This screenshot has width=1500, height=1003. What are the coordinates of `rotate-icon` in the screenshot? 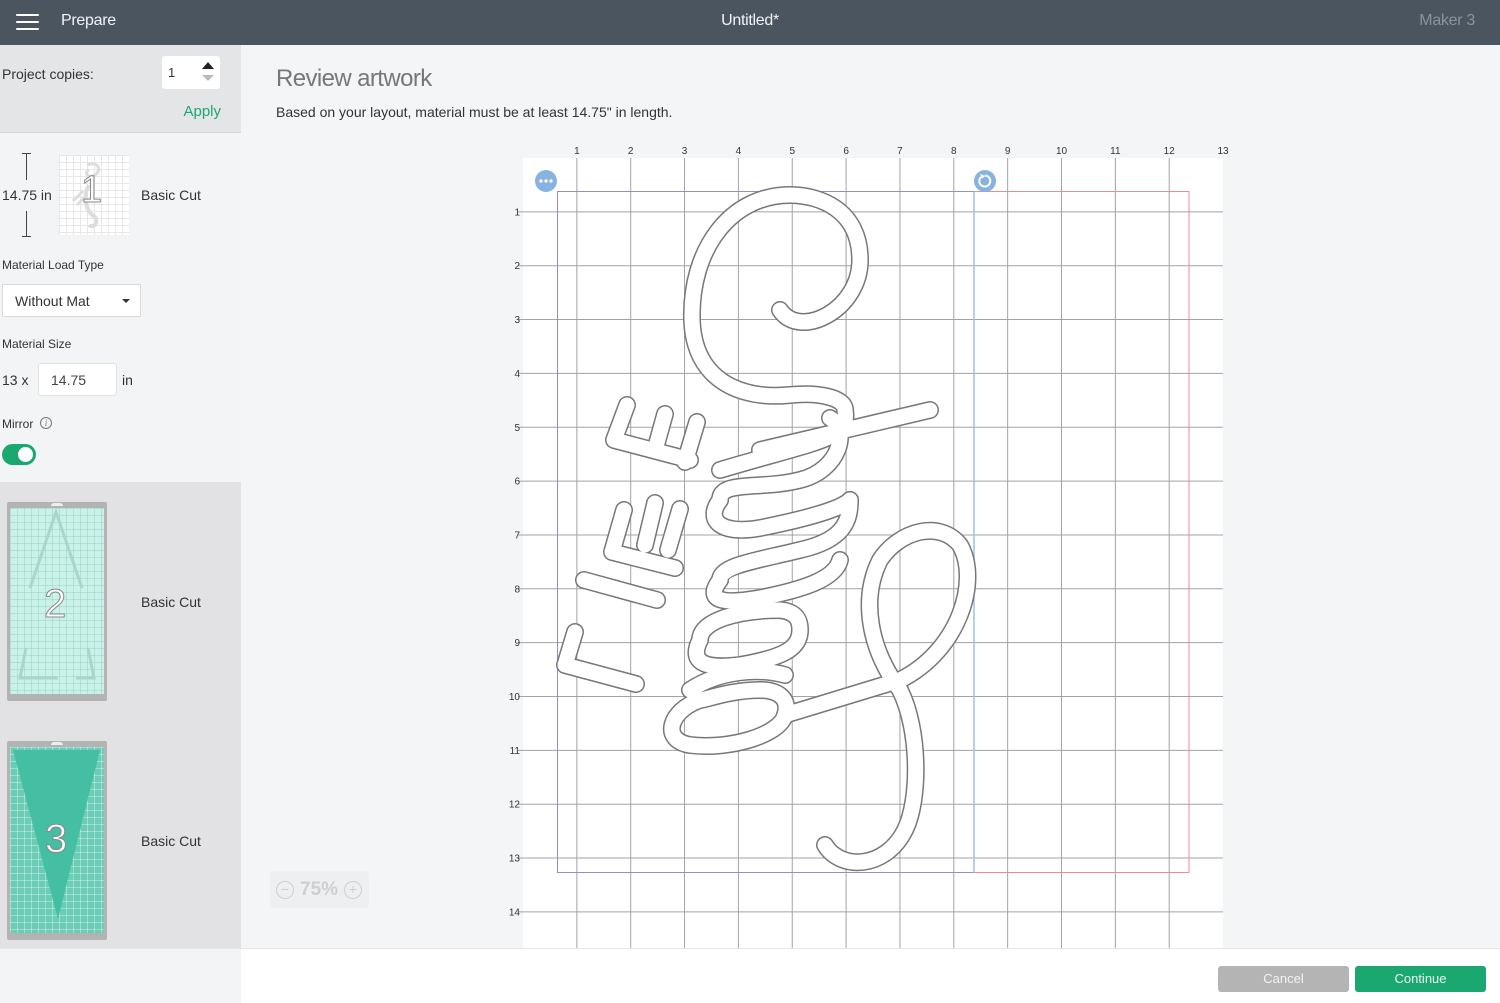 It's located at (985, 181).